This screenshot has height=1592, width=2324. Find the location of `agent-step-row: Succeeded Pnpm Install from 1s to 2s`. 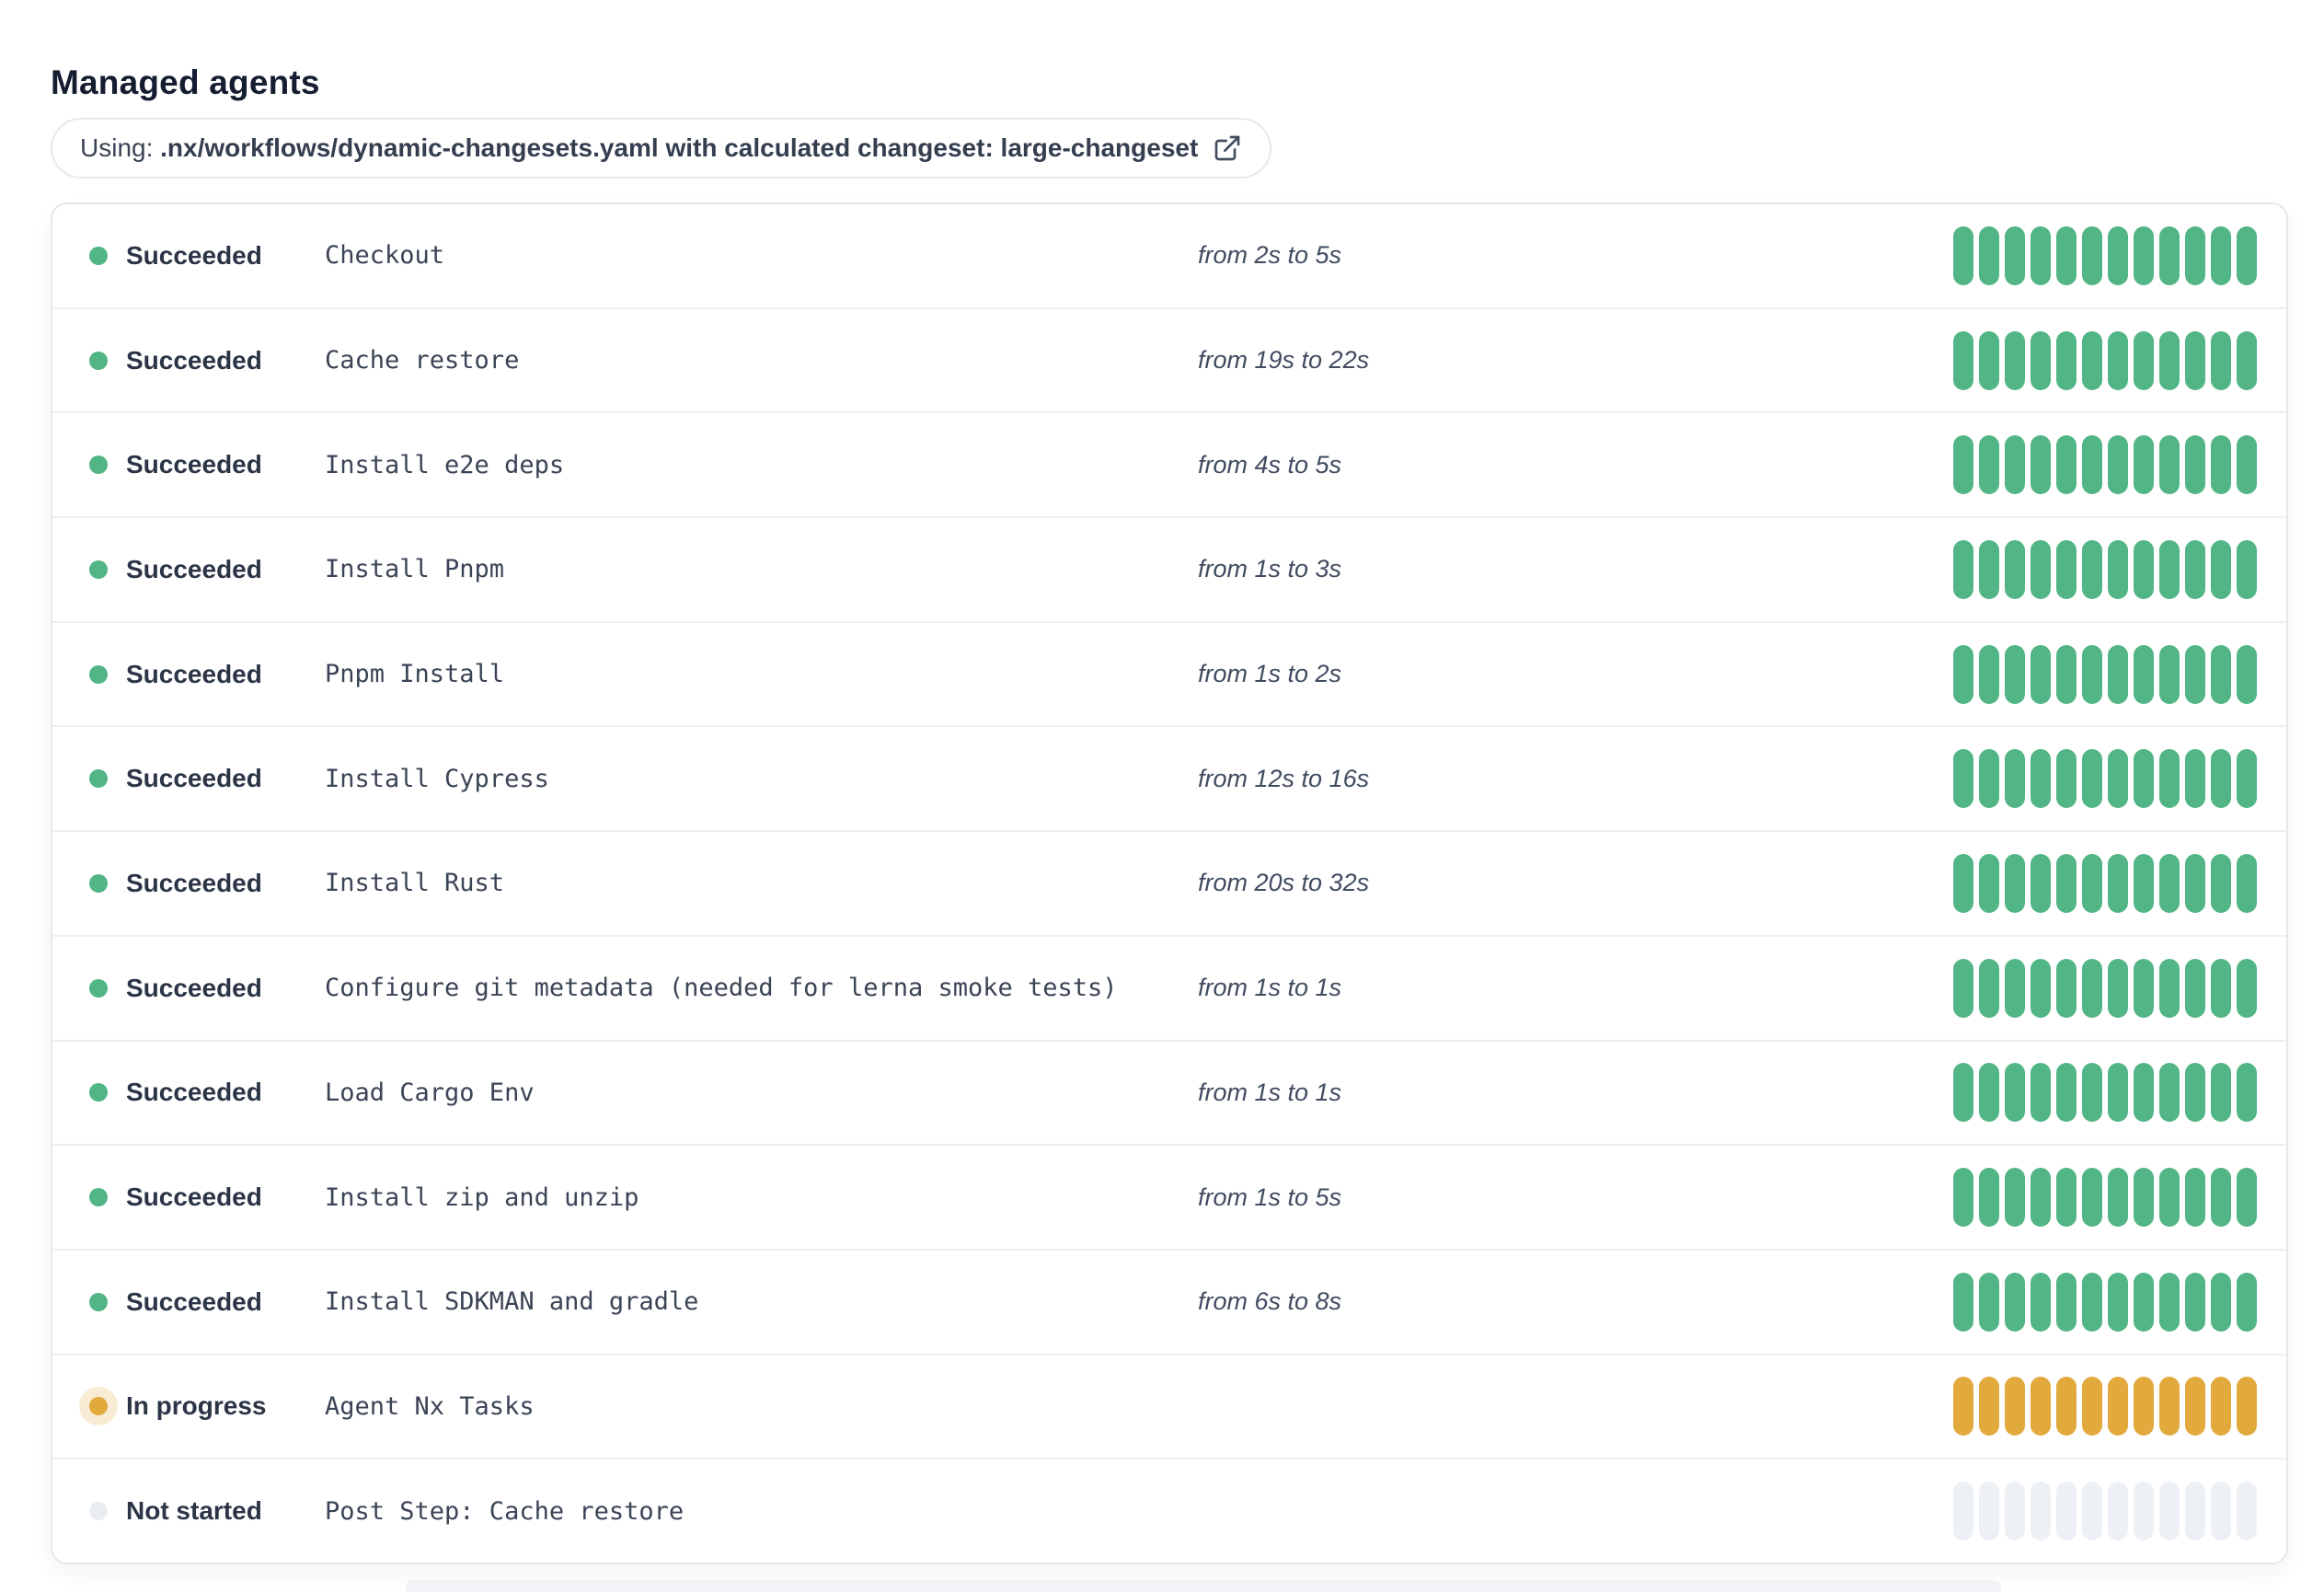

agent-step-row: Succeeded Pnpm Install from 1s to 2s is located at coordinates (1169, 673).